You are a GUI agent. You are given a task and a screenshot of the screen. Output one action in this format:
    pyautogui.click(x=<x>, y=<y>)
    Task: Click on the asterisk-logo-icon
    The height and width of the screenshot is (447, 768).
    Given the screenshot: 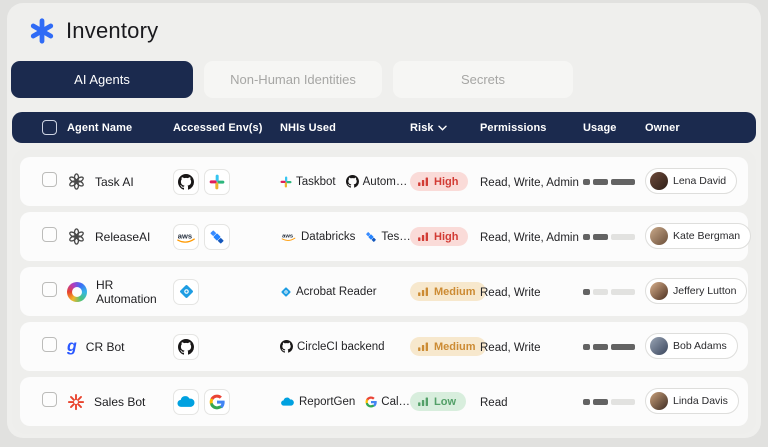 What is the action you would take?
    pyautogui.click(x=42, y=31)
    